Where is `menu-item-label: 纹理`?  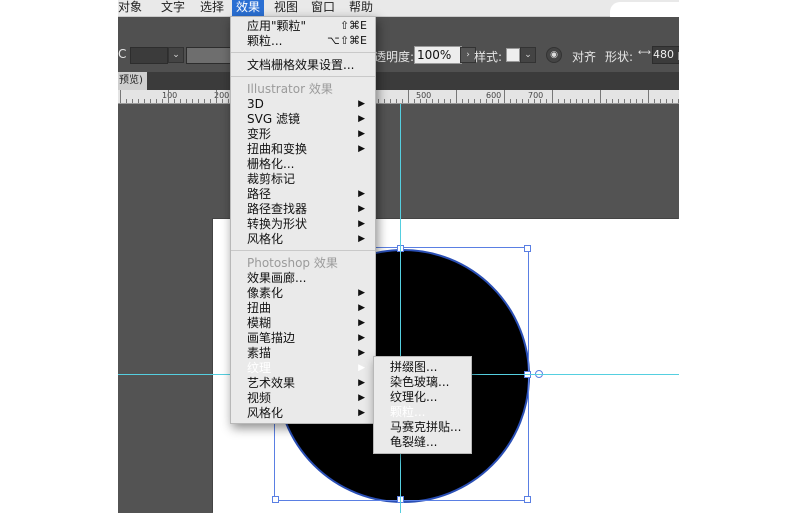 menu-item-label: 纹理 is located at coordinates (259, 368).